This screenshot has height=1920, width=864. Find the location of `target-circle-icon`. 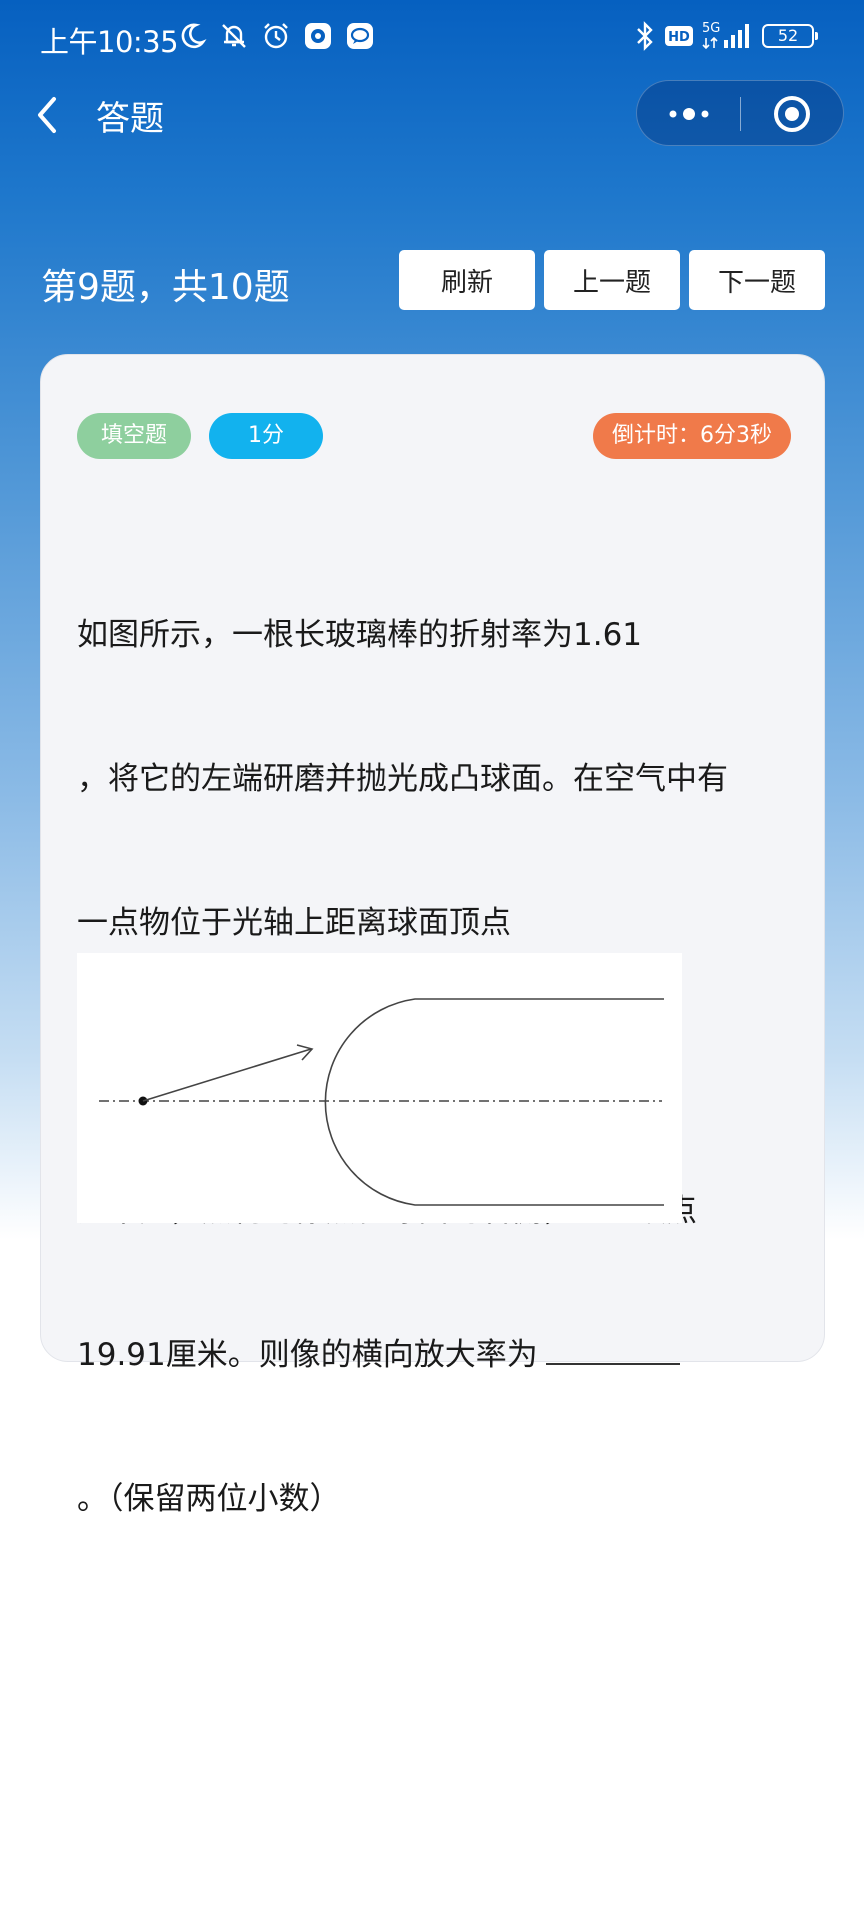

target-circle-icon is located at coordinates (792, 114).